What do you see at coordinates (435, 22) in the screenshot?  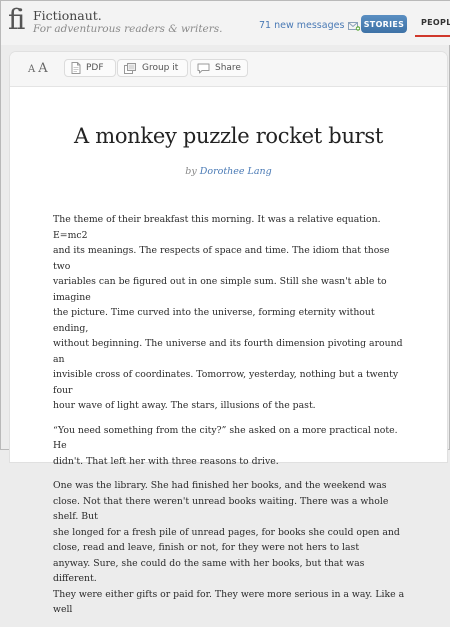 I see `tab-people: PEOPLE` at bounding box center [435, 22].